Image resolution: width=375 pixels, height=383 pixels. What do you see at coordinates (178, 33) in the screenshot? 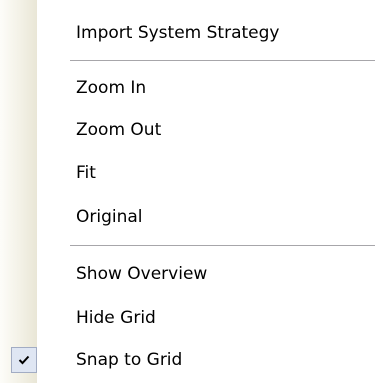
I see `menu-item-label: Import System Strategy` at bounding box center [178, 33].